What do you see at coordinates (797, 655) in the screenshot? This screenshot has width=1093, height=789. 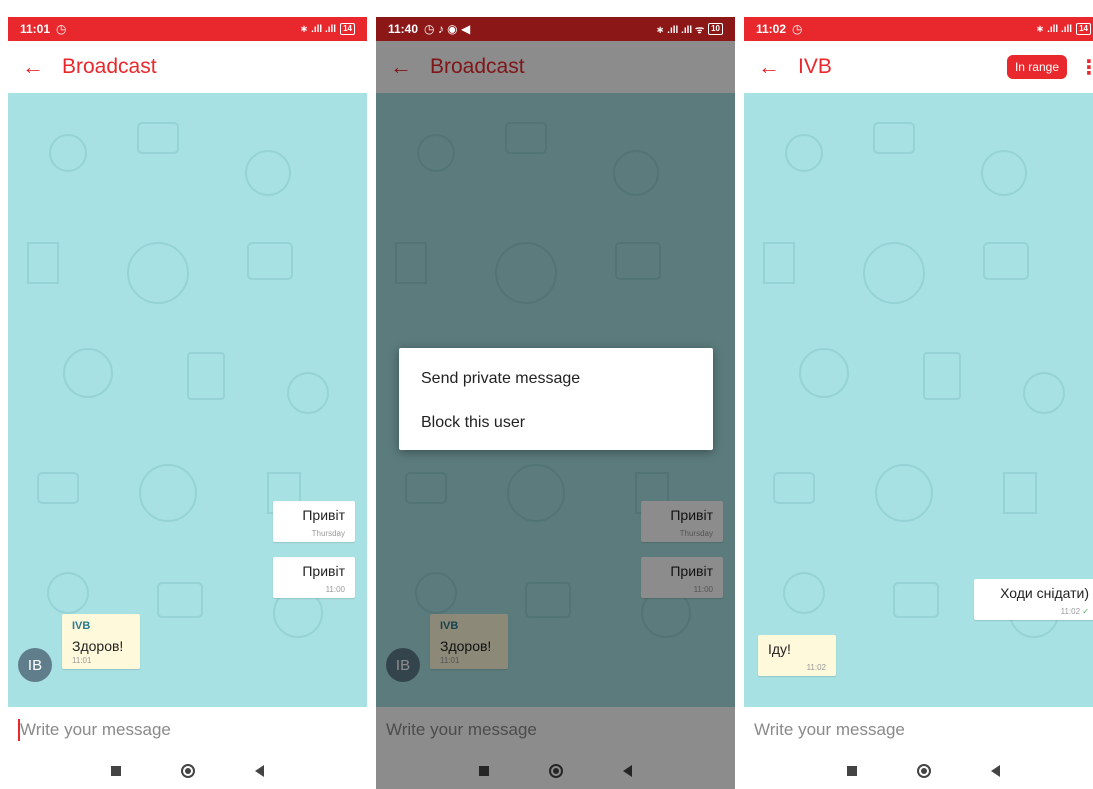 I see `incoming-message-bubble: Іду! 11:02` at bounding box center [797, 655].